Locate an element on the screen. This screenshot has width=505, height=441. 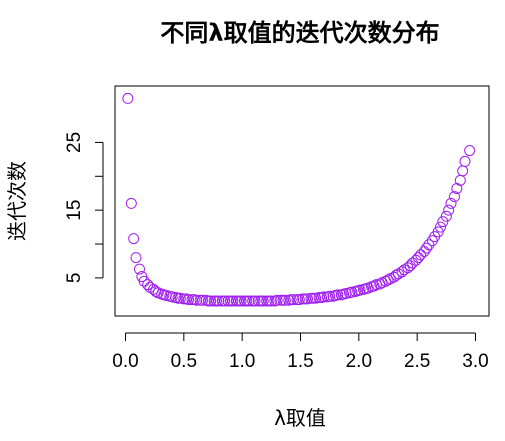
x-tick-label: 1.0 is located at coordinates (242, 361).